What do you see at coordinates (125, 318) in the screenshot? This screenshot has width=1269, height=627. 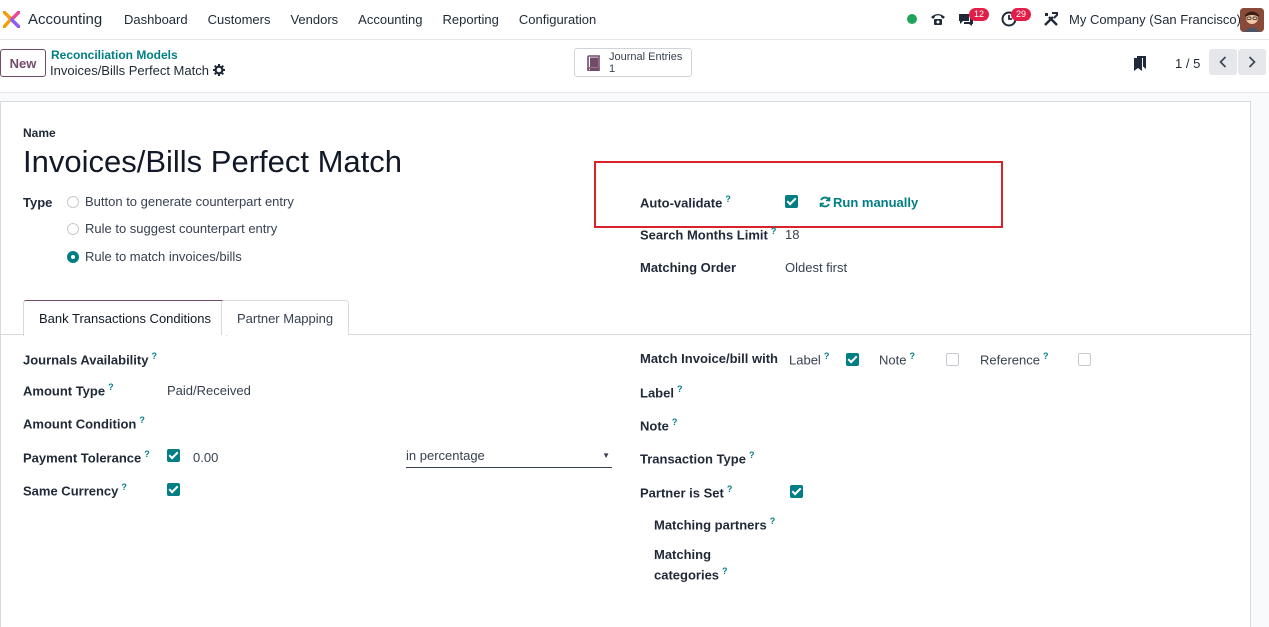 I see `tab-bank-transactions-conditions: Bank Transactions Conditions` at bounding box center [125, 318].